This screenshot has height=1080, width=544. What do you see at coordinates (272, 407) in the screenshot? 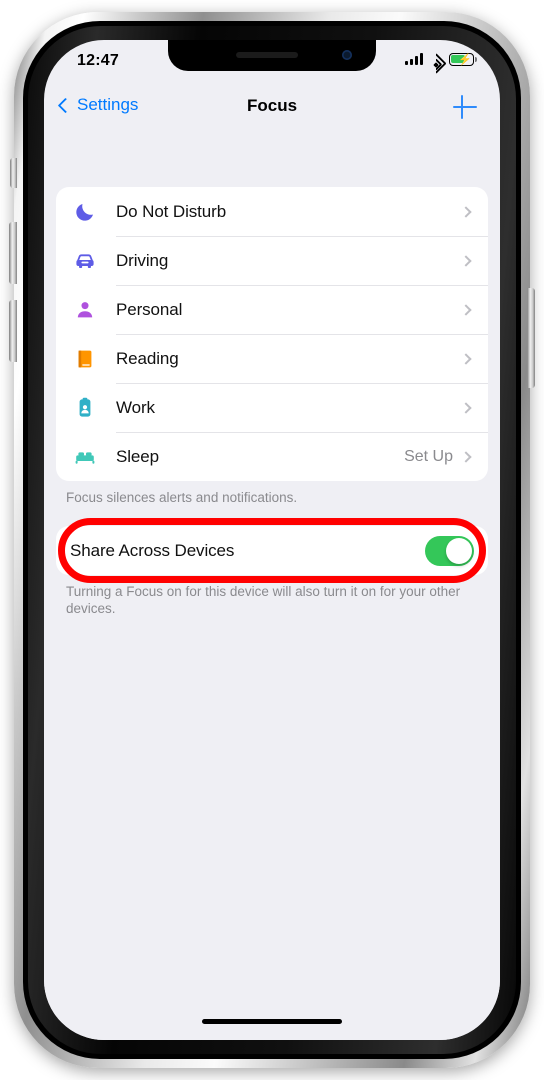
I see `focus-row-work: Work` at bounding box center [272, 407].